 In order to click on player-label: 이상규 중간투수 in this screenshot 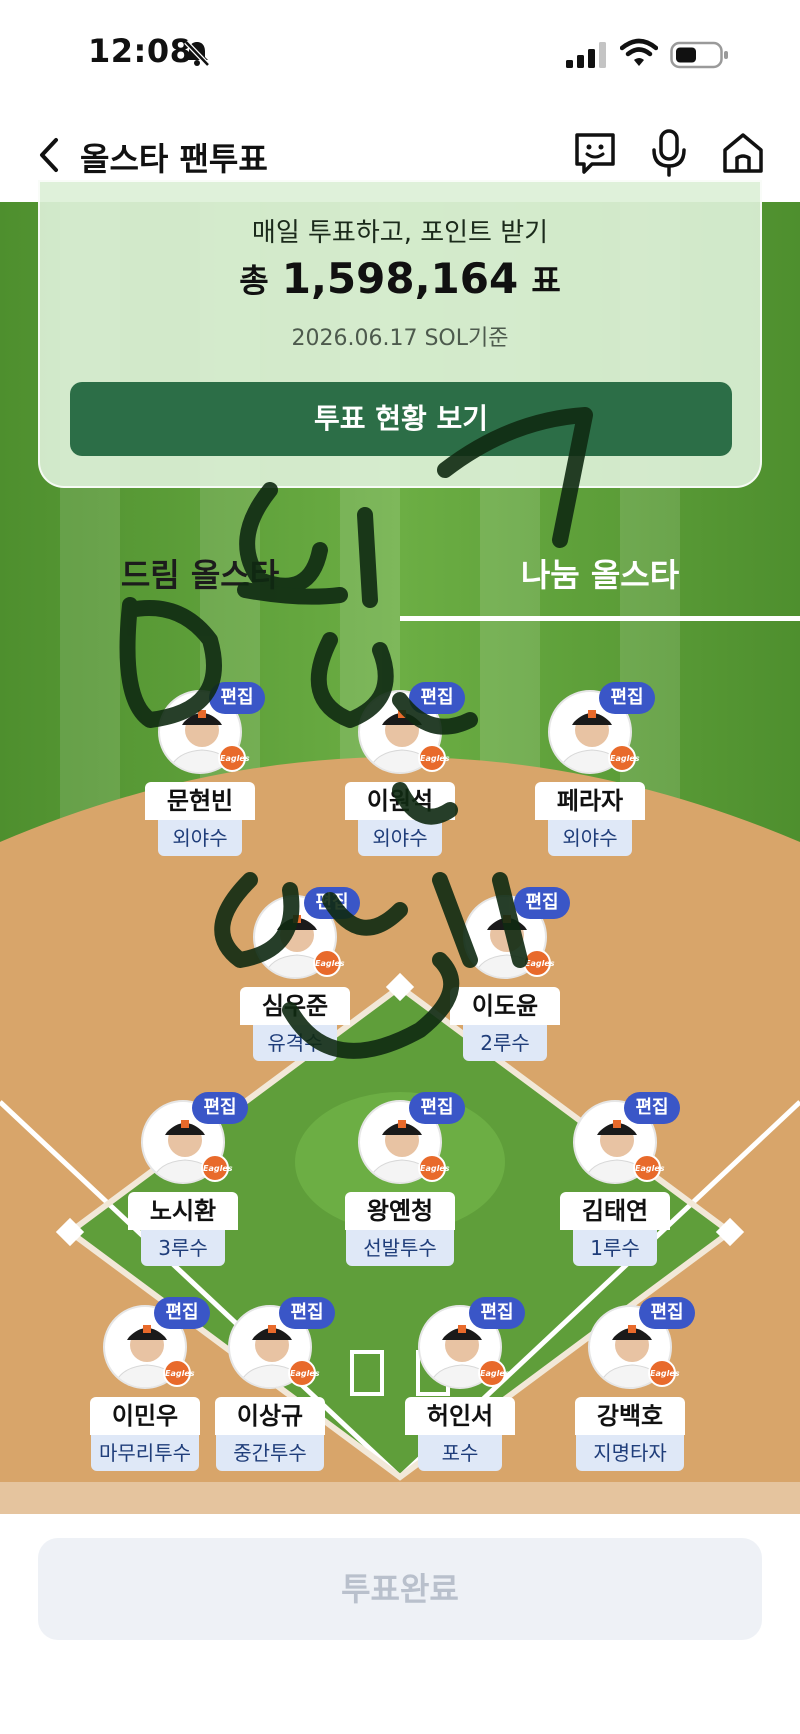, I will do `click(270, 1434)`.